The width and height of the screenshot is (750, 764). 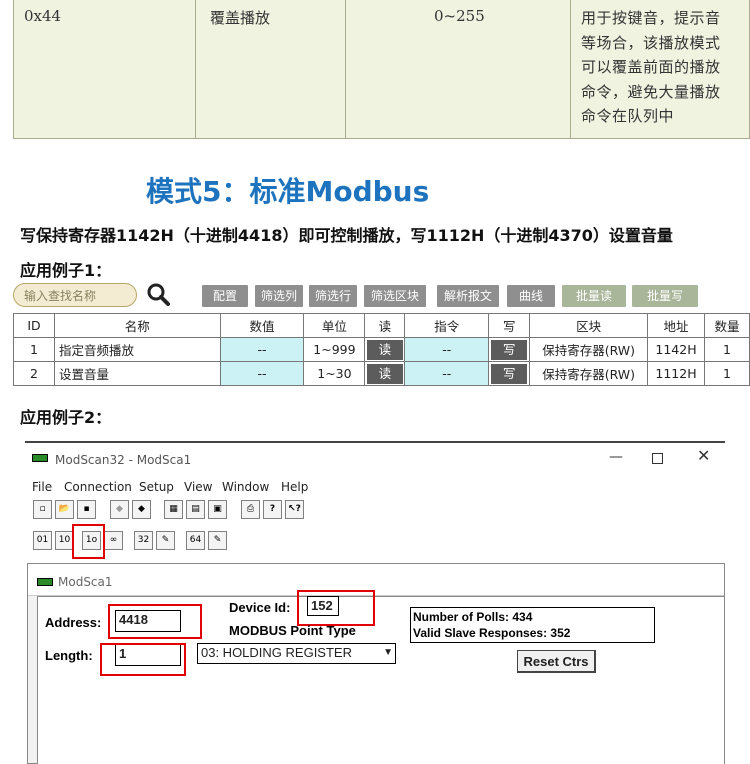 I want to click on multi-register-icon: ✎, so click(x=217, y=540).